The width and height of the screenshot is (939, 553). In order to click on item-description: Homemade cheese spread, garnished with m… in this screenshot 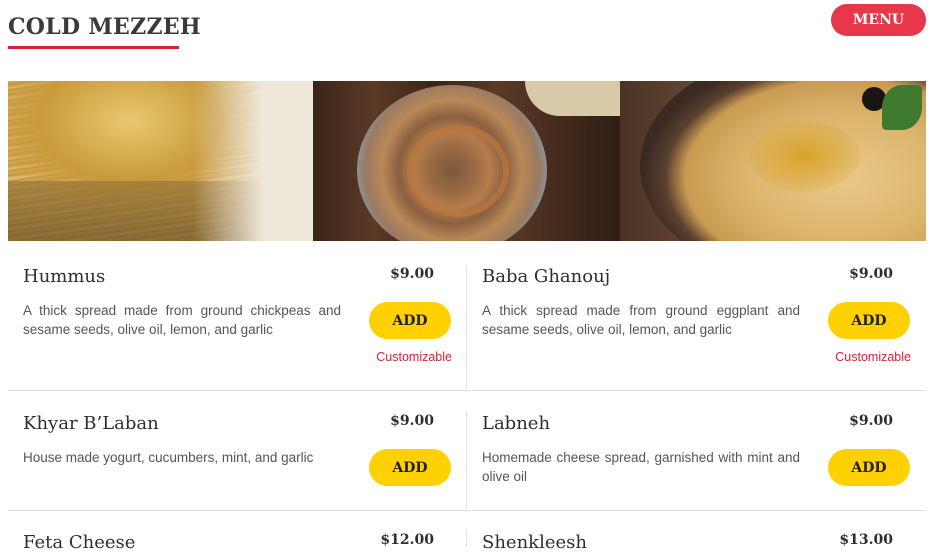, I will do `click(641, 467)`.